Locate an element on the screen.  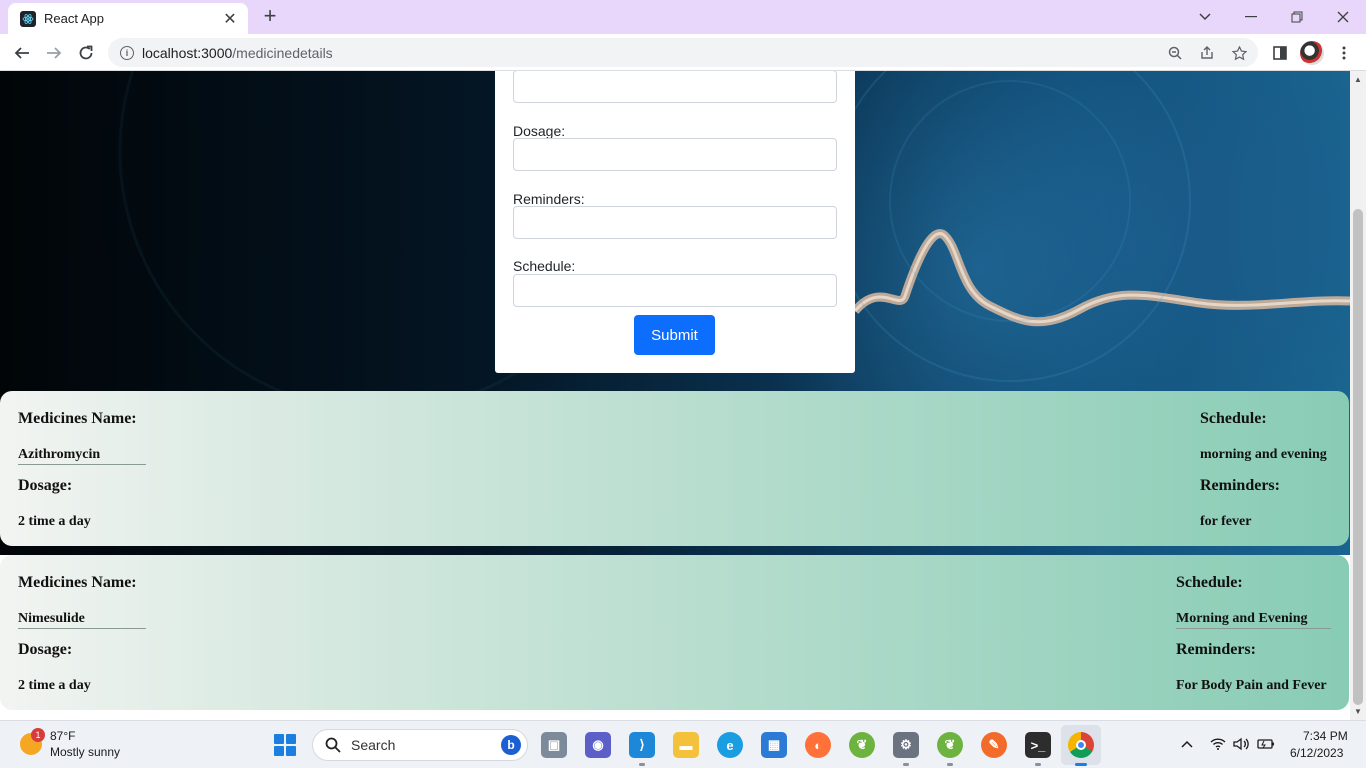
search-label: Search is located at coordinates (373, 745).